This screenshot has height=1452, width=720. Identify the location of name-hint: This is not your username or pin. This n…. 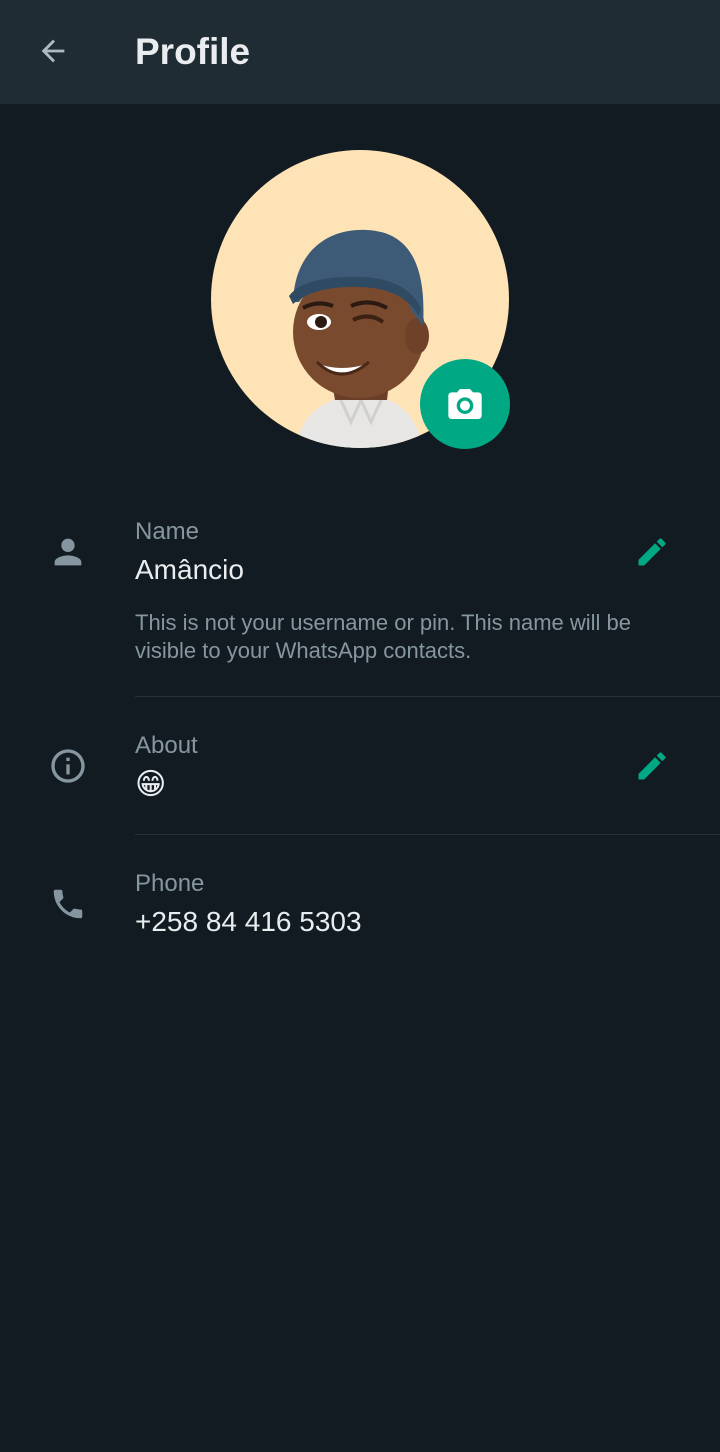
(383, 636).